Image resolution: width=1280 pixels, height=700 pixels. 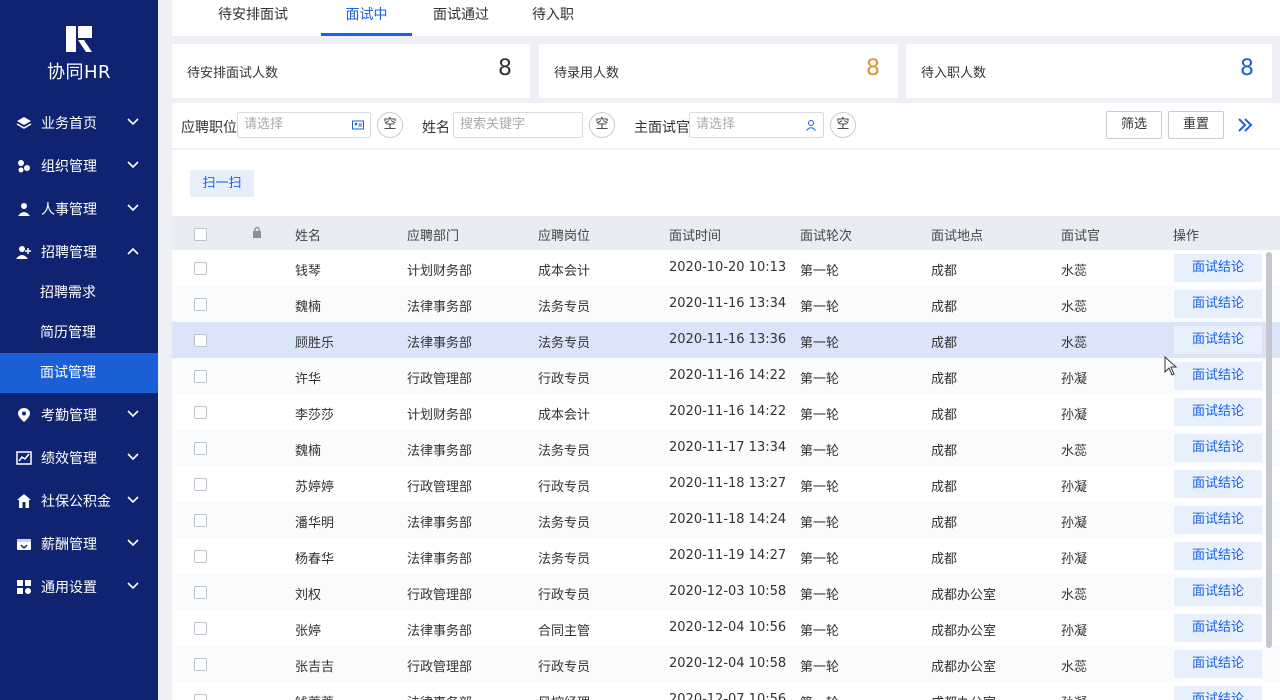 I want to click on sidebar-item-label: 绩效管理, so click(x=69, y=458).